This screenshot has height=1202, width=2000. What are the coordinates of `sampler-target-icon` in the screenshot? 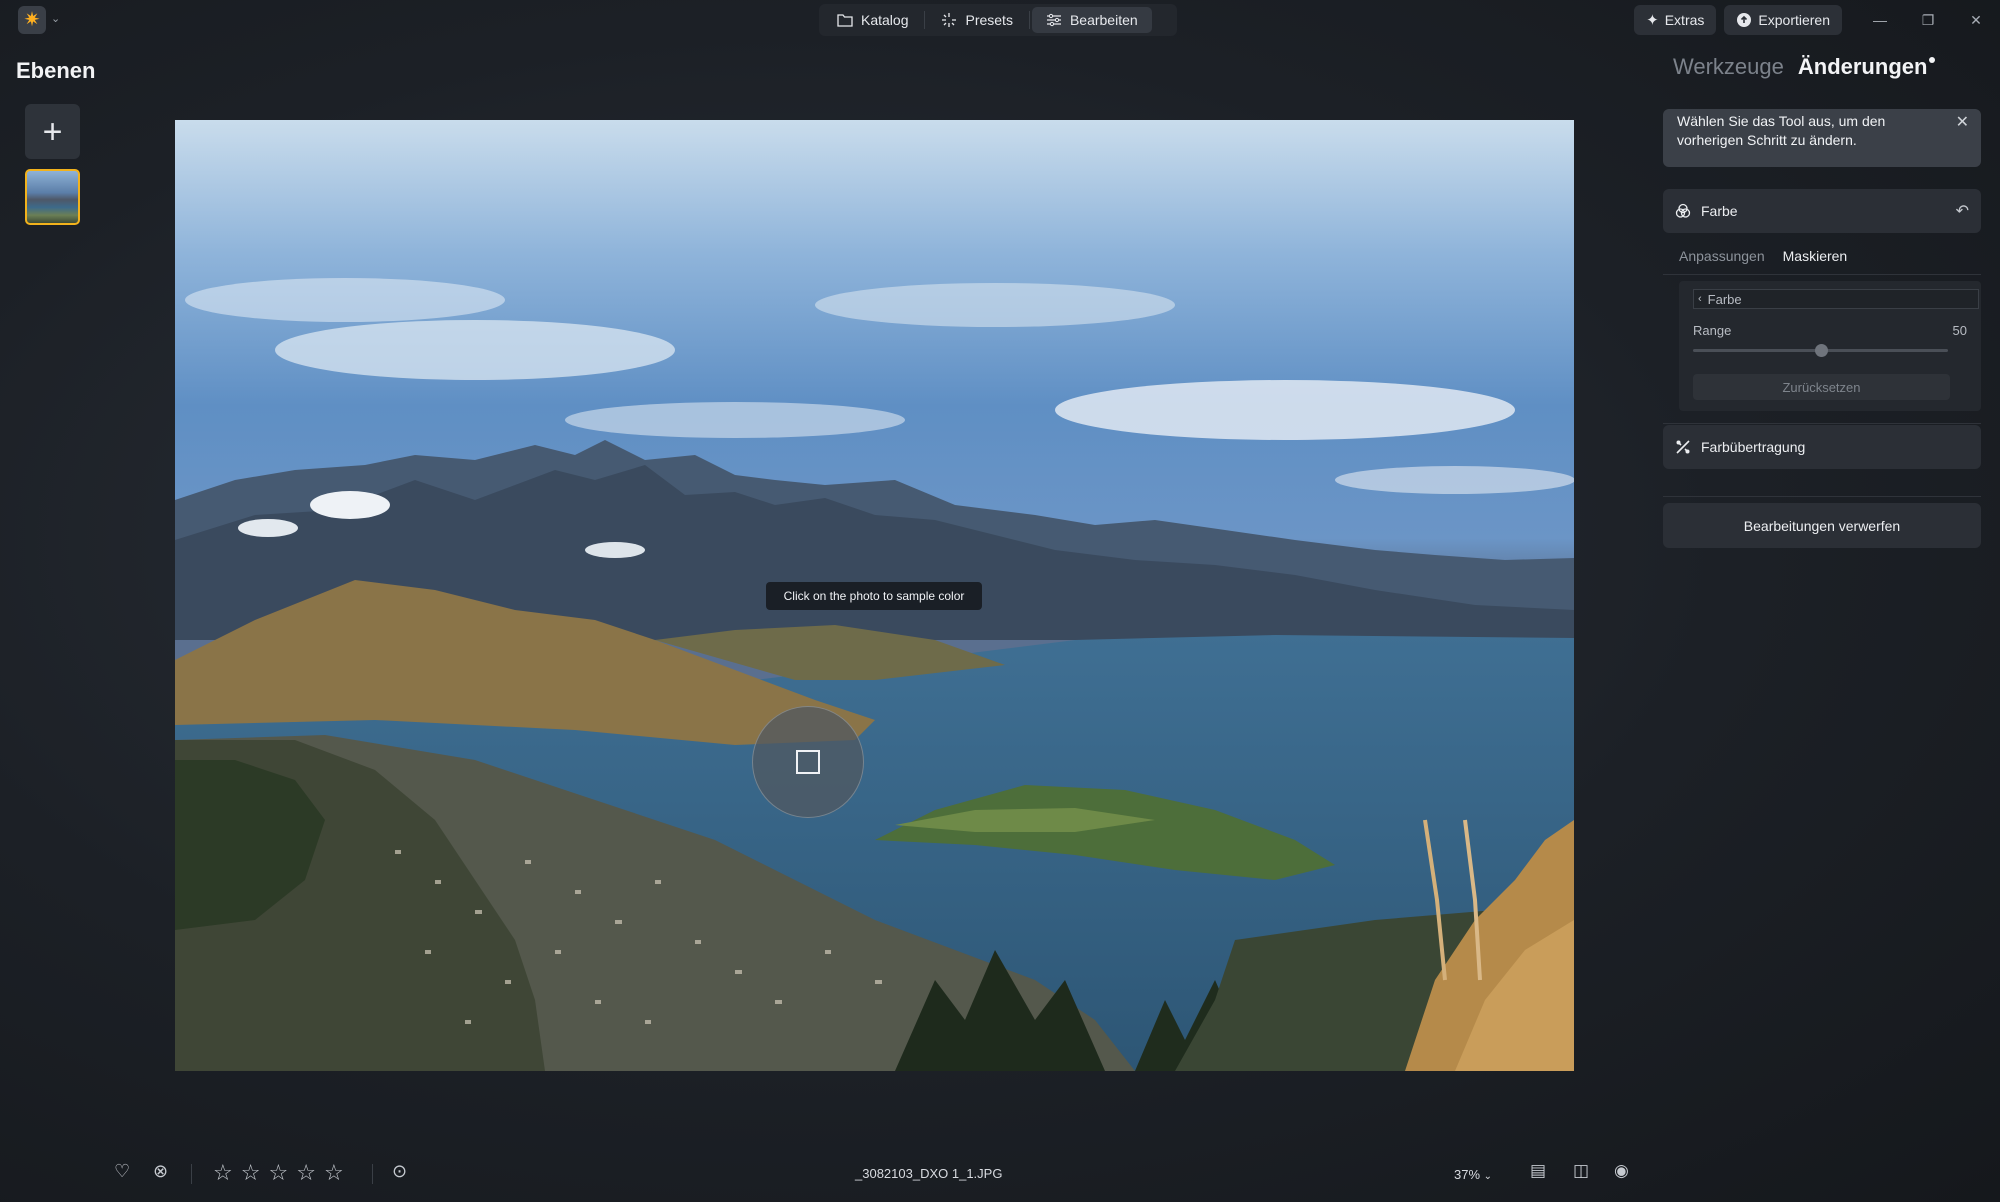 It's located at (808, 762).